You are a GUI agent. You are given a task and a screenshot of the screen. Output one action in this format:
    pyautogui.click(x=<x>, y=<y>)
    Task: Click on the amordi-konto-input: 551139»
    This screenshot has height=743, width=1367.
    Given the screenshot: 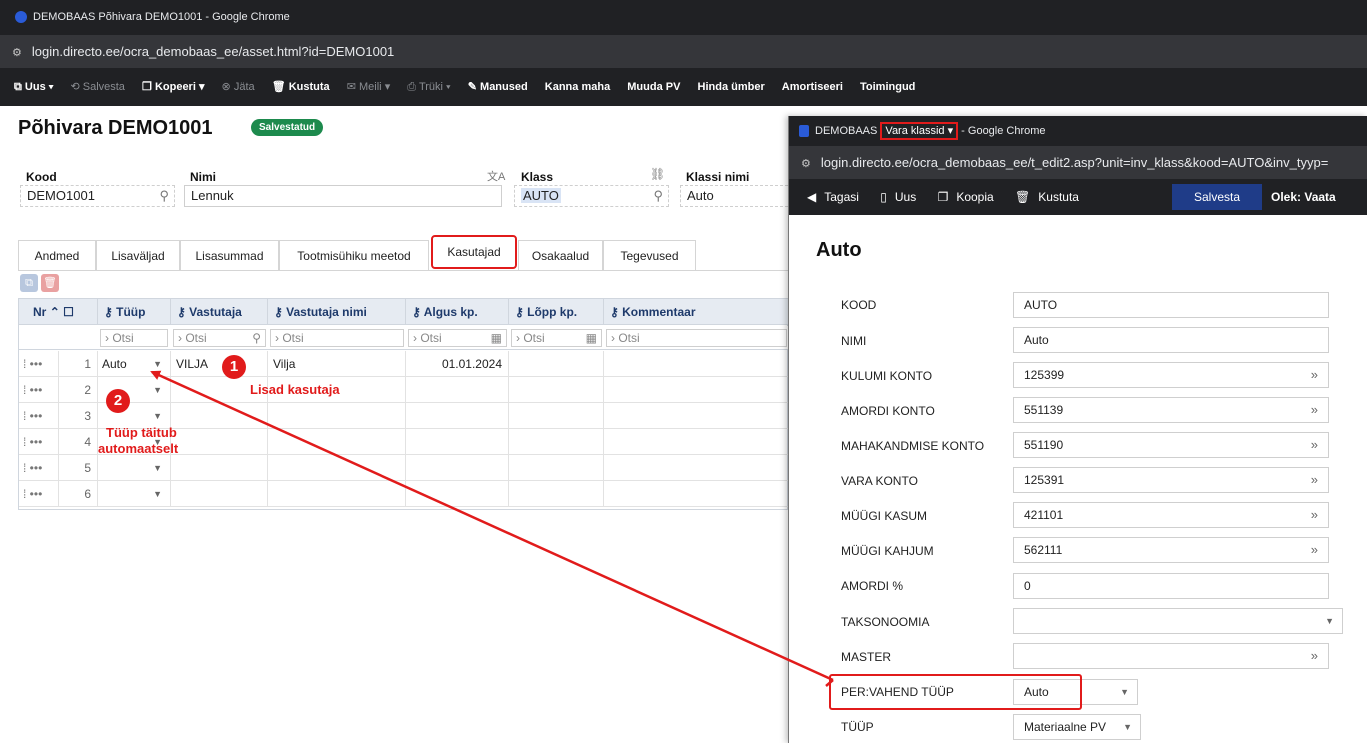 What is the action you would take?
    pyautogui.click(x=1171, y=410)
    